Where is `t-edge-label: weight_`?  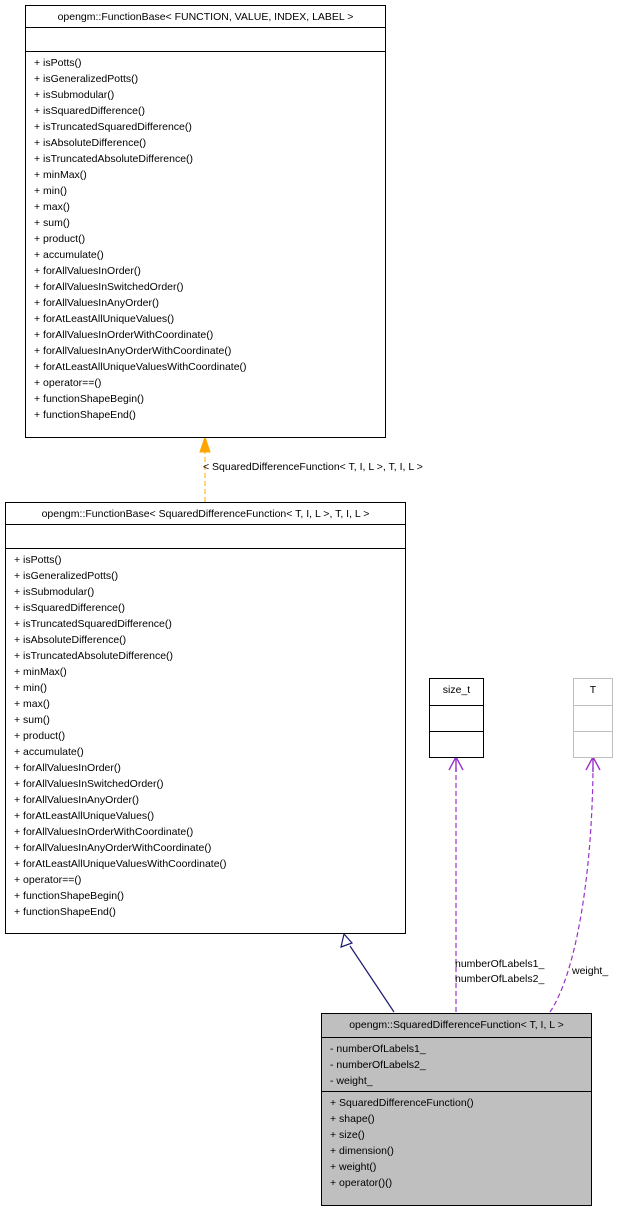
t-edge-label: weight_ is located at coordinates (590, 971).